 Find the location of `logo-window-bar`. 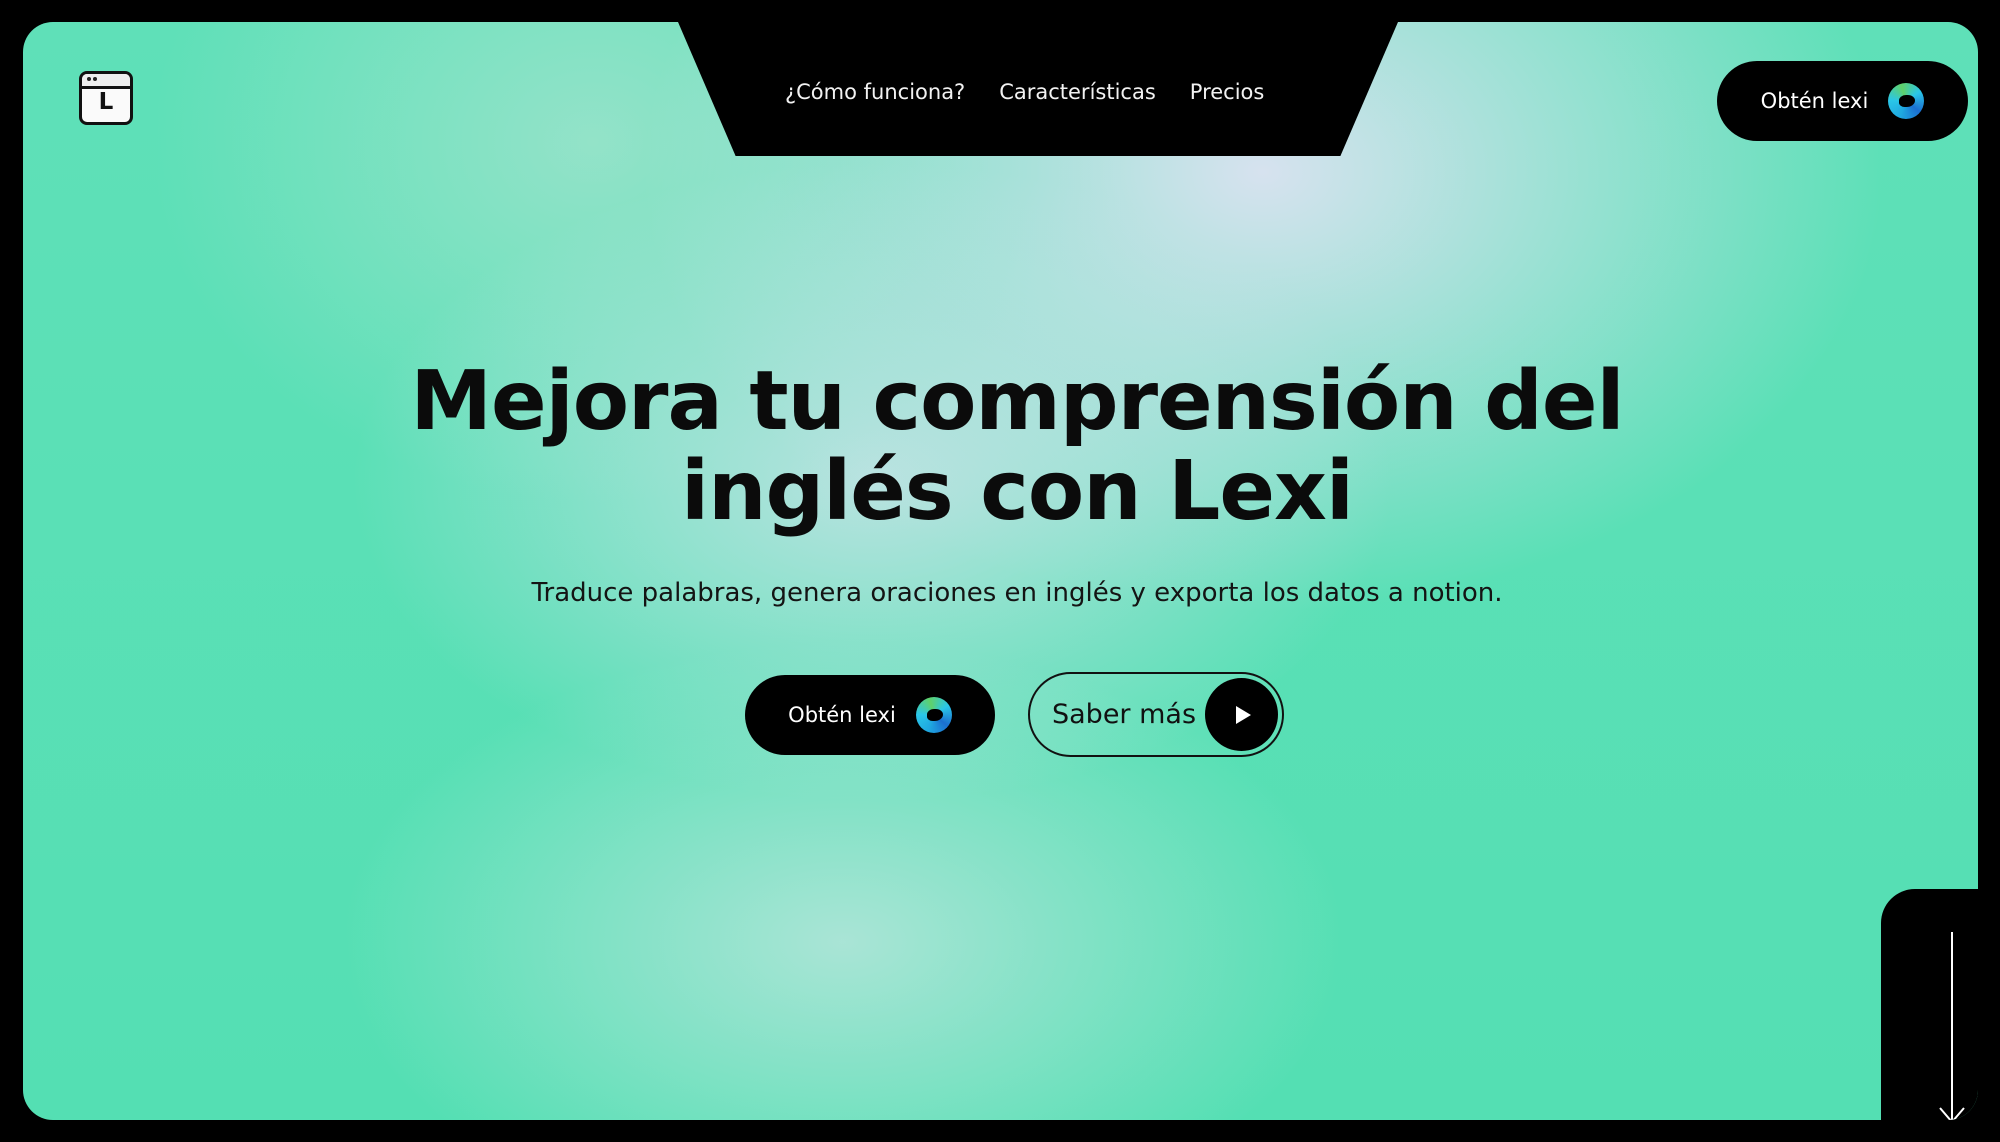

logo-window-bar is located at coordinates (106, 81).